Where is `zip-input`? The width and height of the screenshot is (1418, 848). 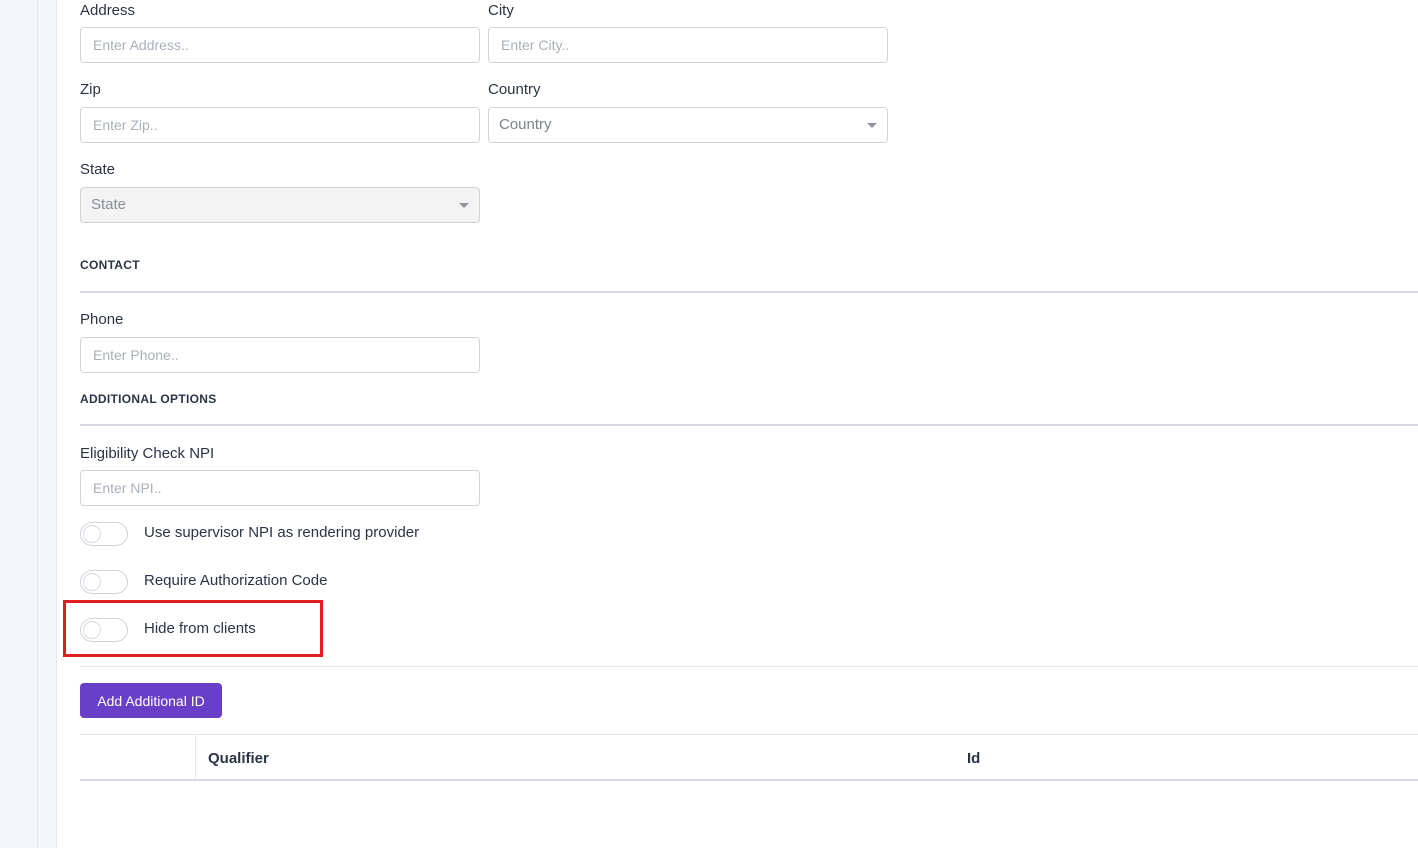 zip-input is located at coordinates (280, 125).